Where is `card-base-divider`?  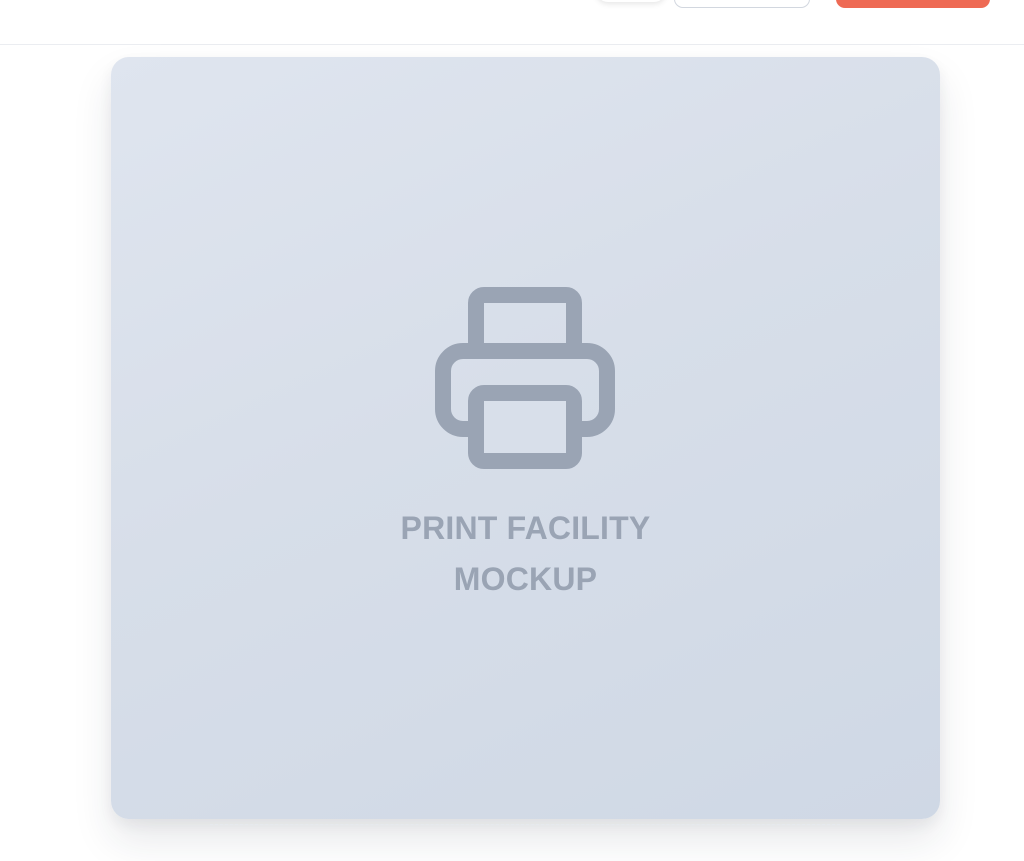
card-base-divider is located at coordinates (525, 825).